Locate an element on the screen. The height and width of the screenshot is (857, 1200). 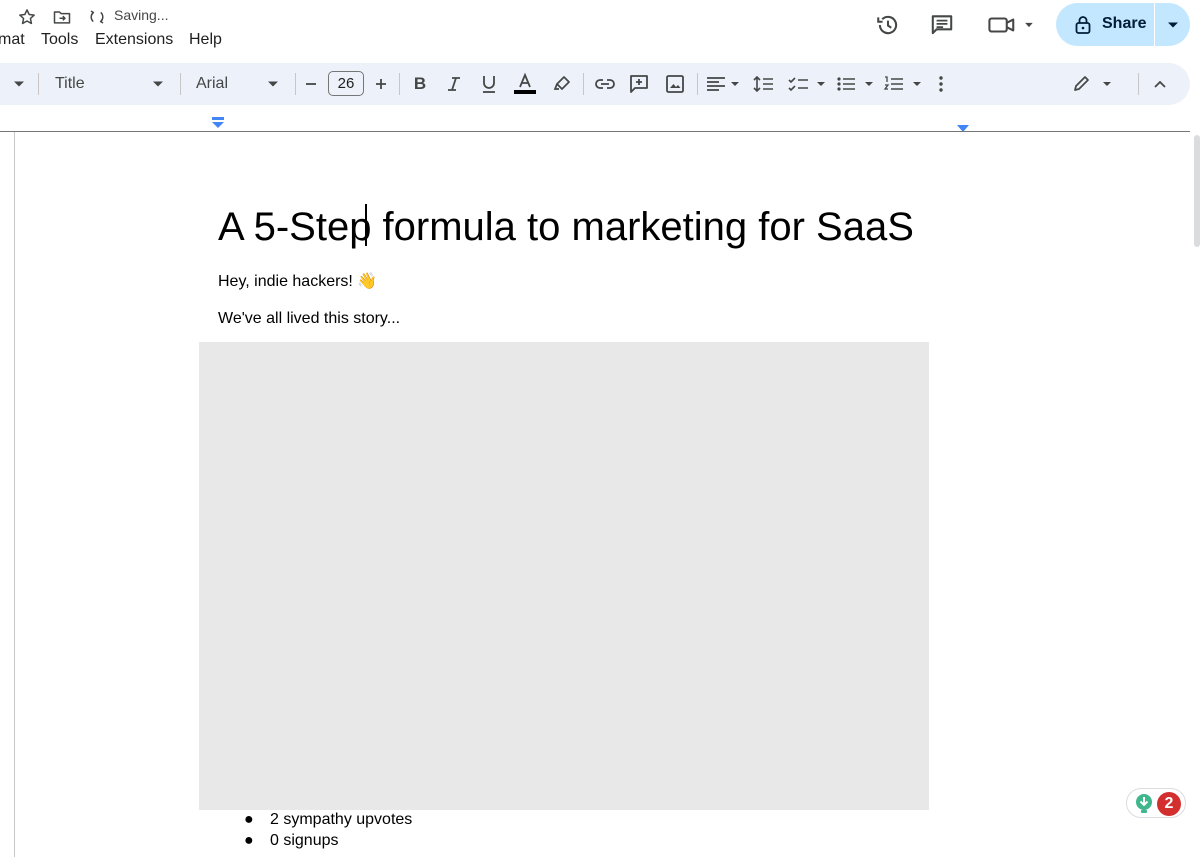
line-spacing-button is located at coordinates (764, 84).